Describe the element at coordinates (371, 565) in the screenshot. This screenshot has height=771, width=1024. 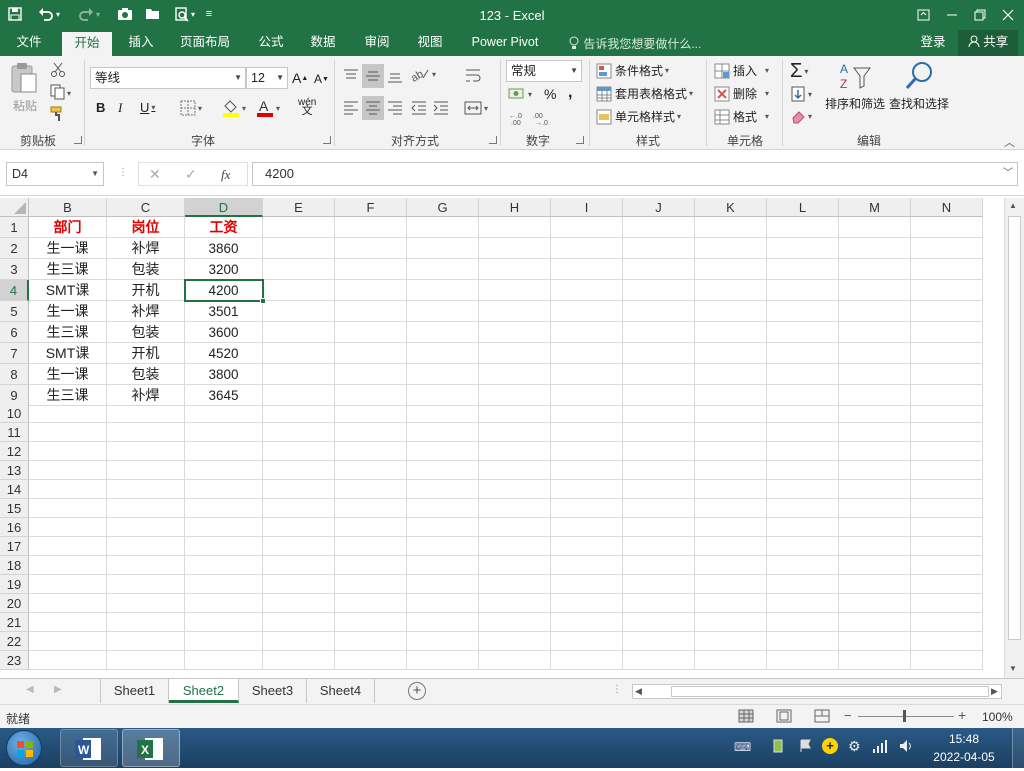
I see `cell-f18` at that location.